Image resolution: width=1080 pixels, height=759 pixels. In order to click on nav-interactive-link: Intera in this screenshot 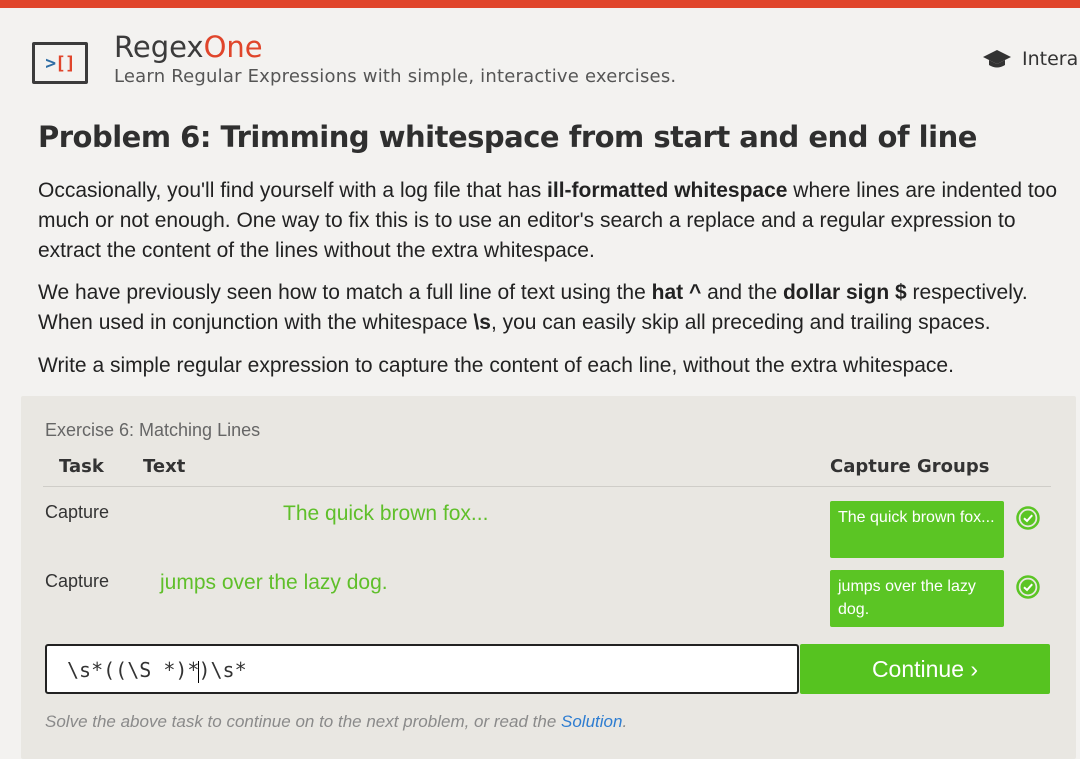, I will do `click(1030, 59)`.